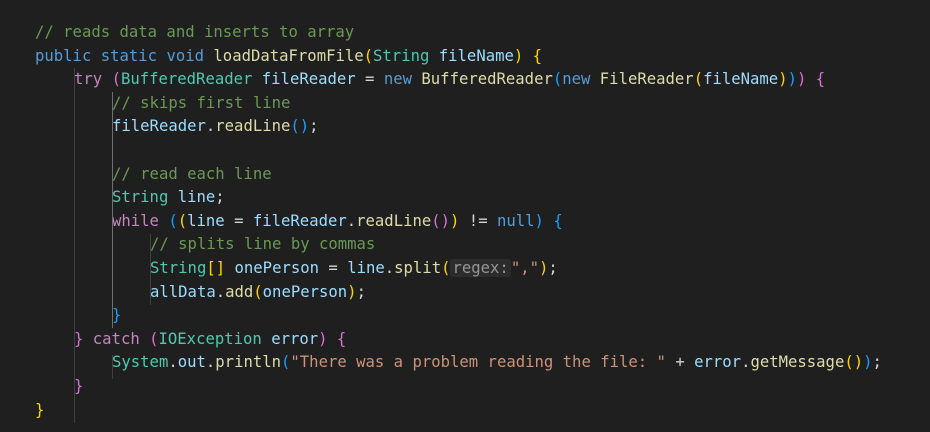 The height and width of the screenshot is (432, 930). Describe the element at coordinates (480, 267) in the screenshot. I see `parameter-hint: regex:` at that location.